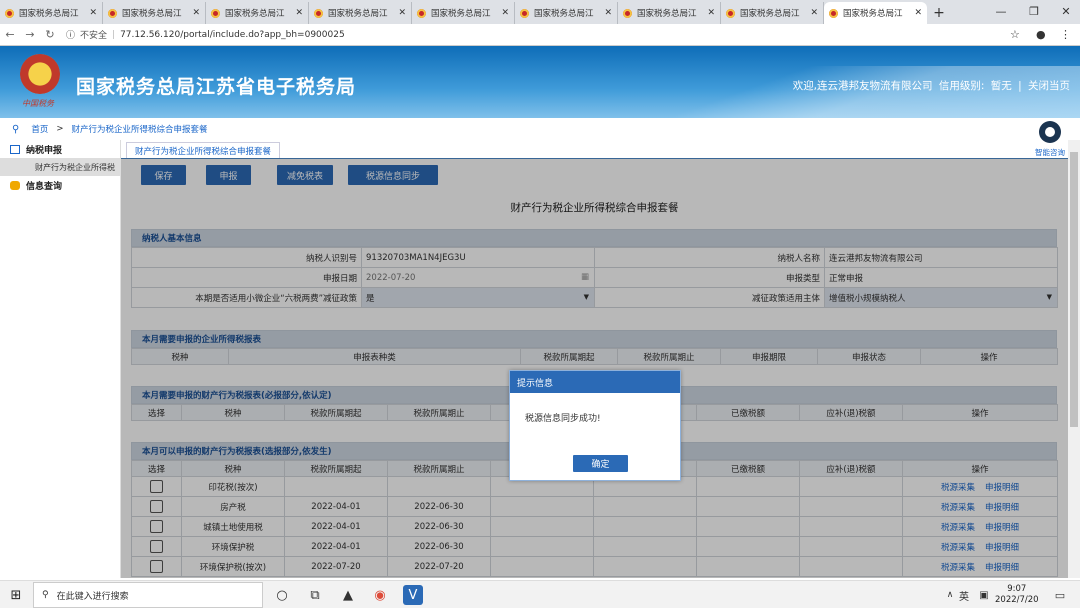  What do you see at coordinates (1034, 11) in the screenshot?
I see `maximize-button: ❐` at bounding box center [1034, 11].